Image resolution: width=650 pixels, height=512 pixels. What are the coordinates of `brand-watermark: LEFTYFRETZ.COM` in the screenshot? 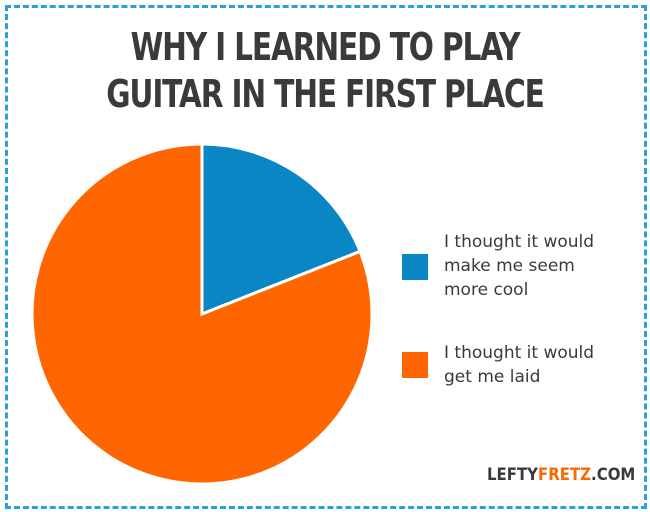 It's located at (561, 475).